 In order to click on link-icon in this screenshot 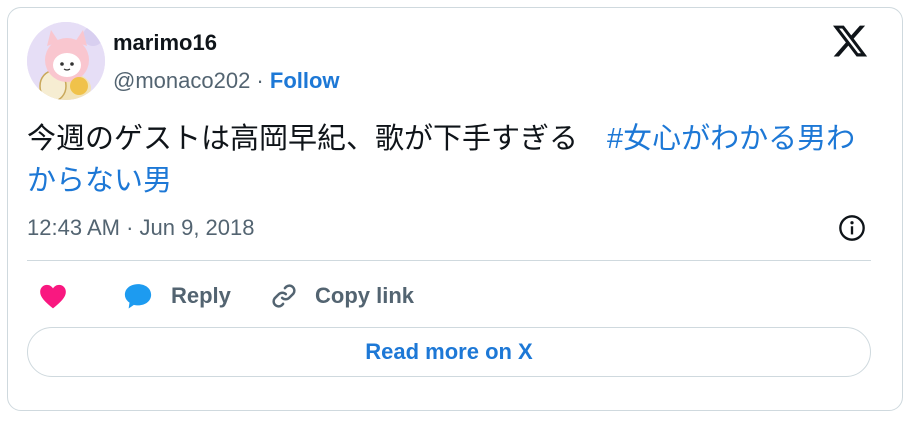, I will do `click(284, 296)`.